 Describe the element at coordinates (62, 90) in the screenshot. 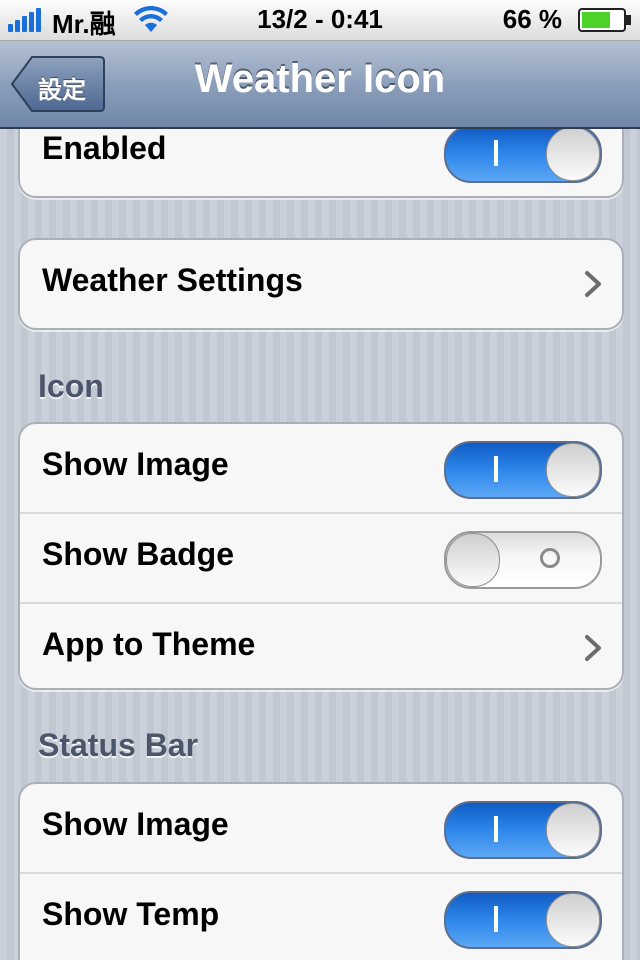

I see `back-button-label: 設定` at that location.